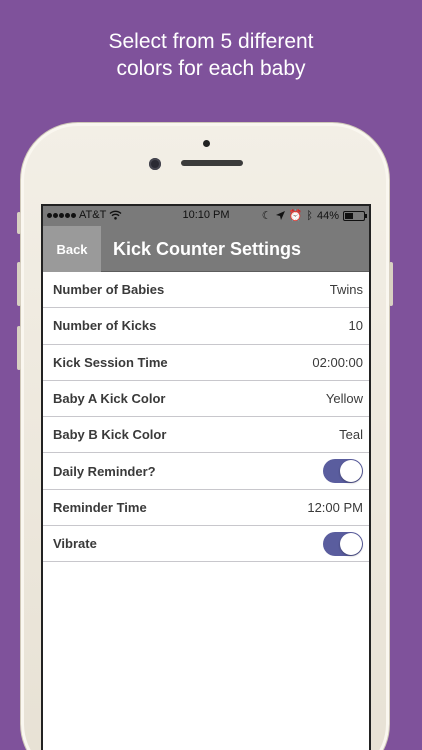  I want to click on setting-label: Vibrate, so click(75, 544).